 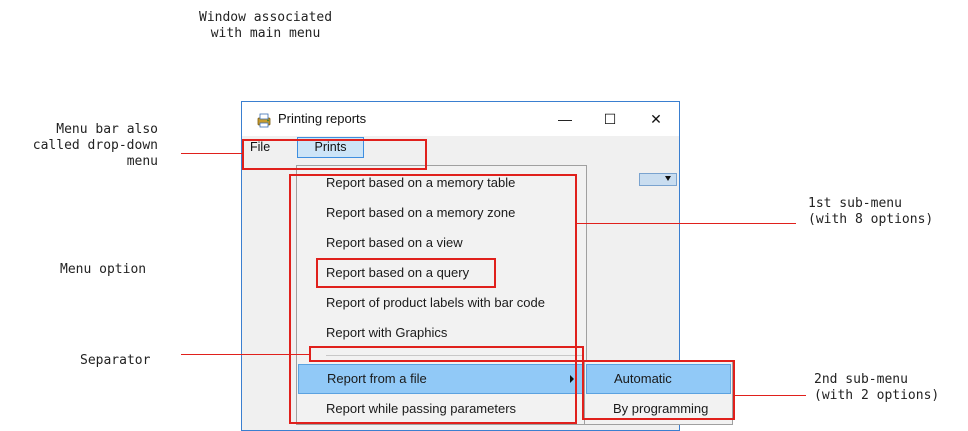 What do you see at coordinates (260, 147) in the screenshot?
I see `menu-file: File` at bounding box center [260, 147].